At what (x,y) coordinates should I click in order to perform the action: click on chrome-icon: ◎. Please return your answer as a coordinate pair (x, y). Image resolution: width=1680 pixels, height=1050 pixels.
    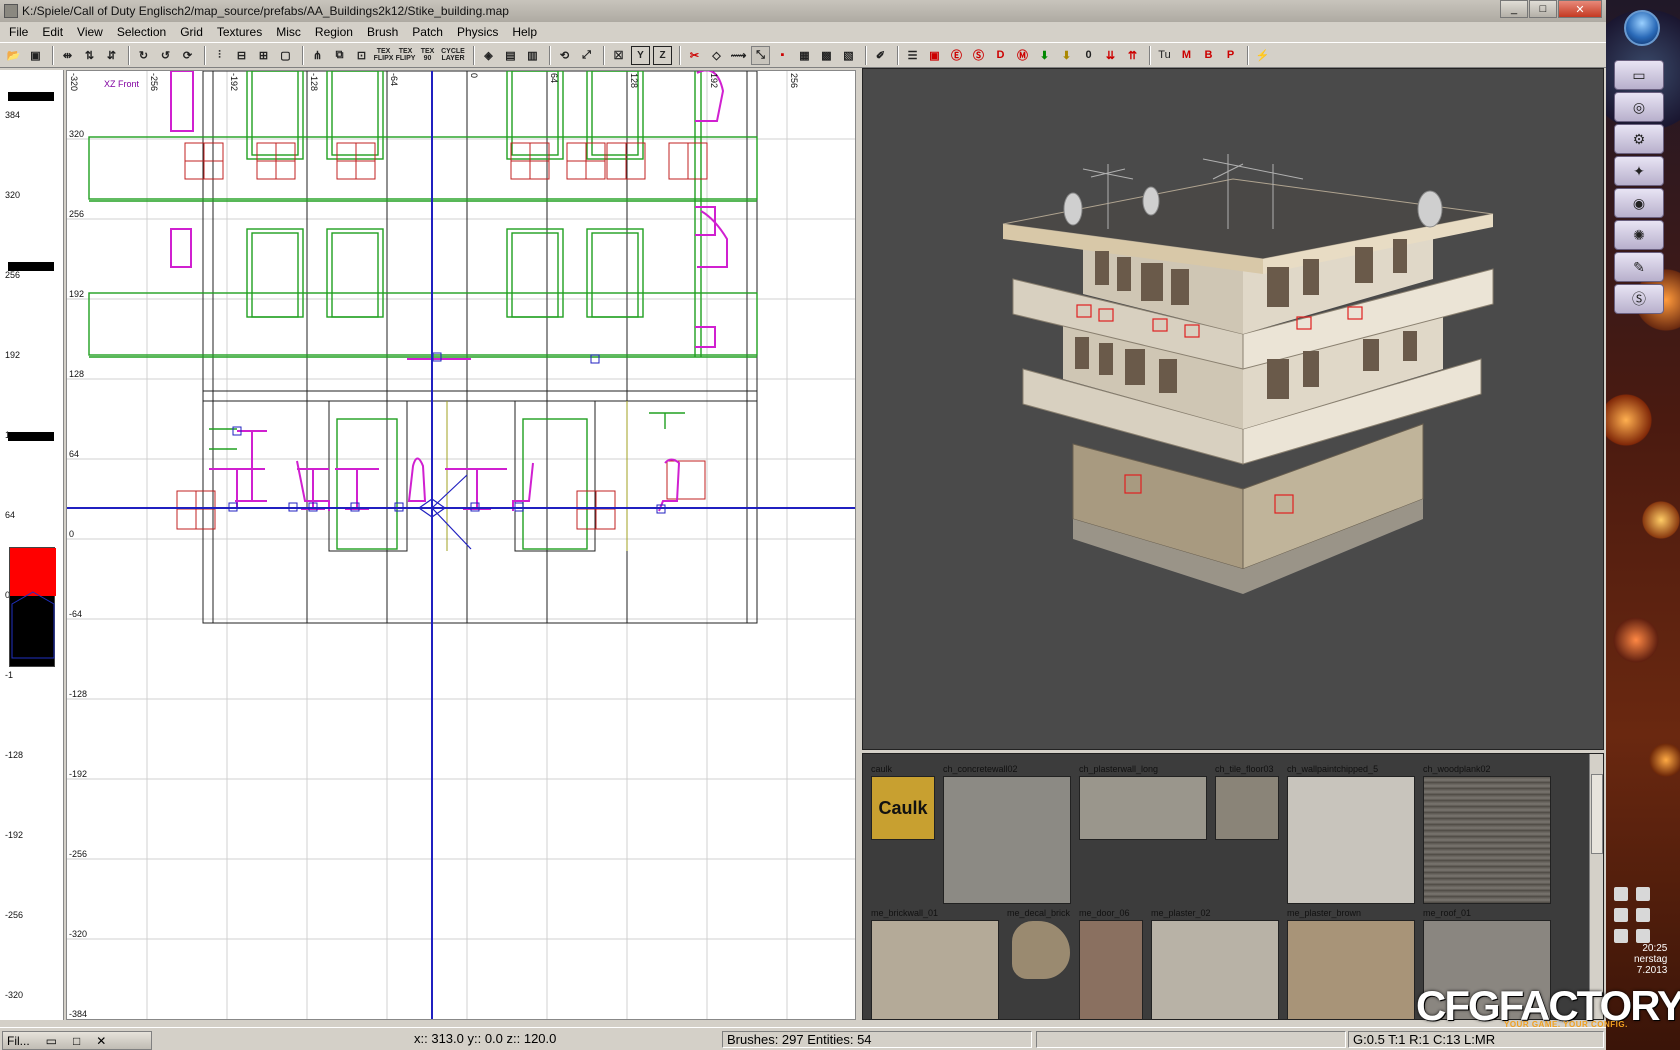
    Looking at the image, I should click on (1639, 107).